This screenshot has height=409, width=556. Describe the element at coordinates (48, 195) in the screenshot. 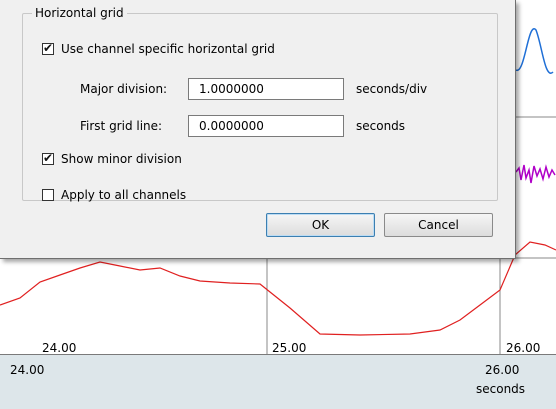

I see `apply-all-channels-checkbox` at that location.